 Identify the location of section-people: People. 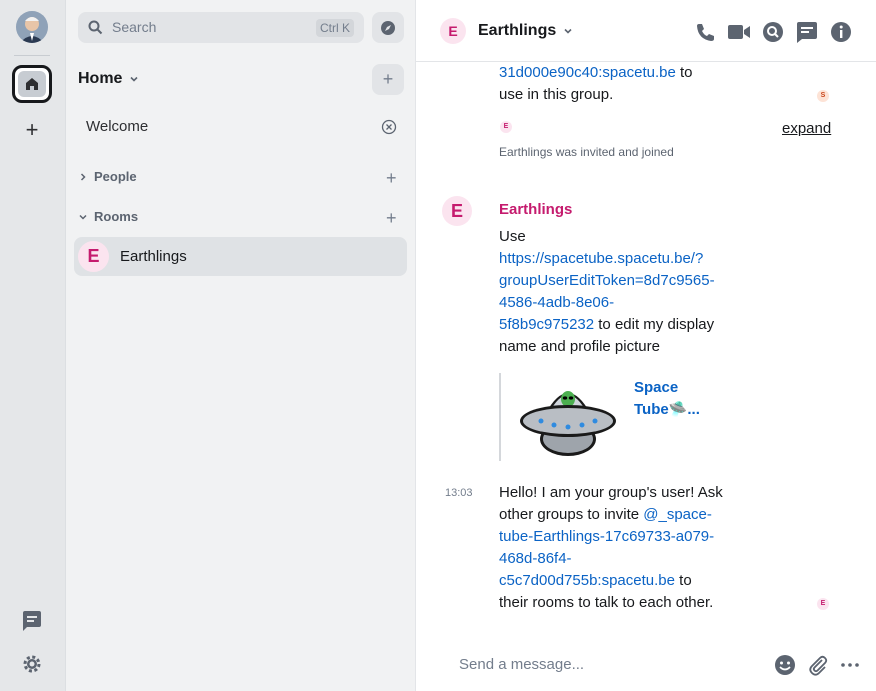
(107, 176).